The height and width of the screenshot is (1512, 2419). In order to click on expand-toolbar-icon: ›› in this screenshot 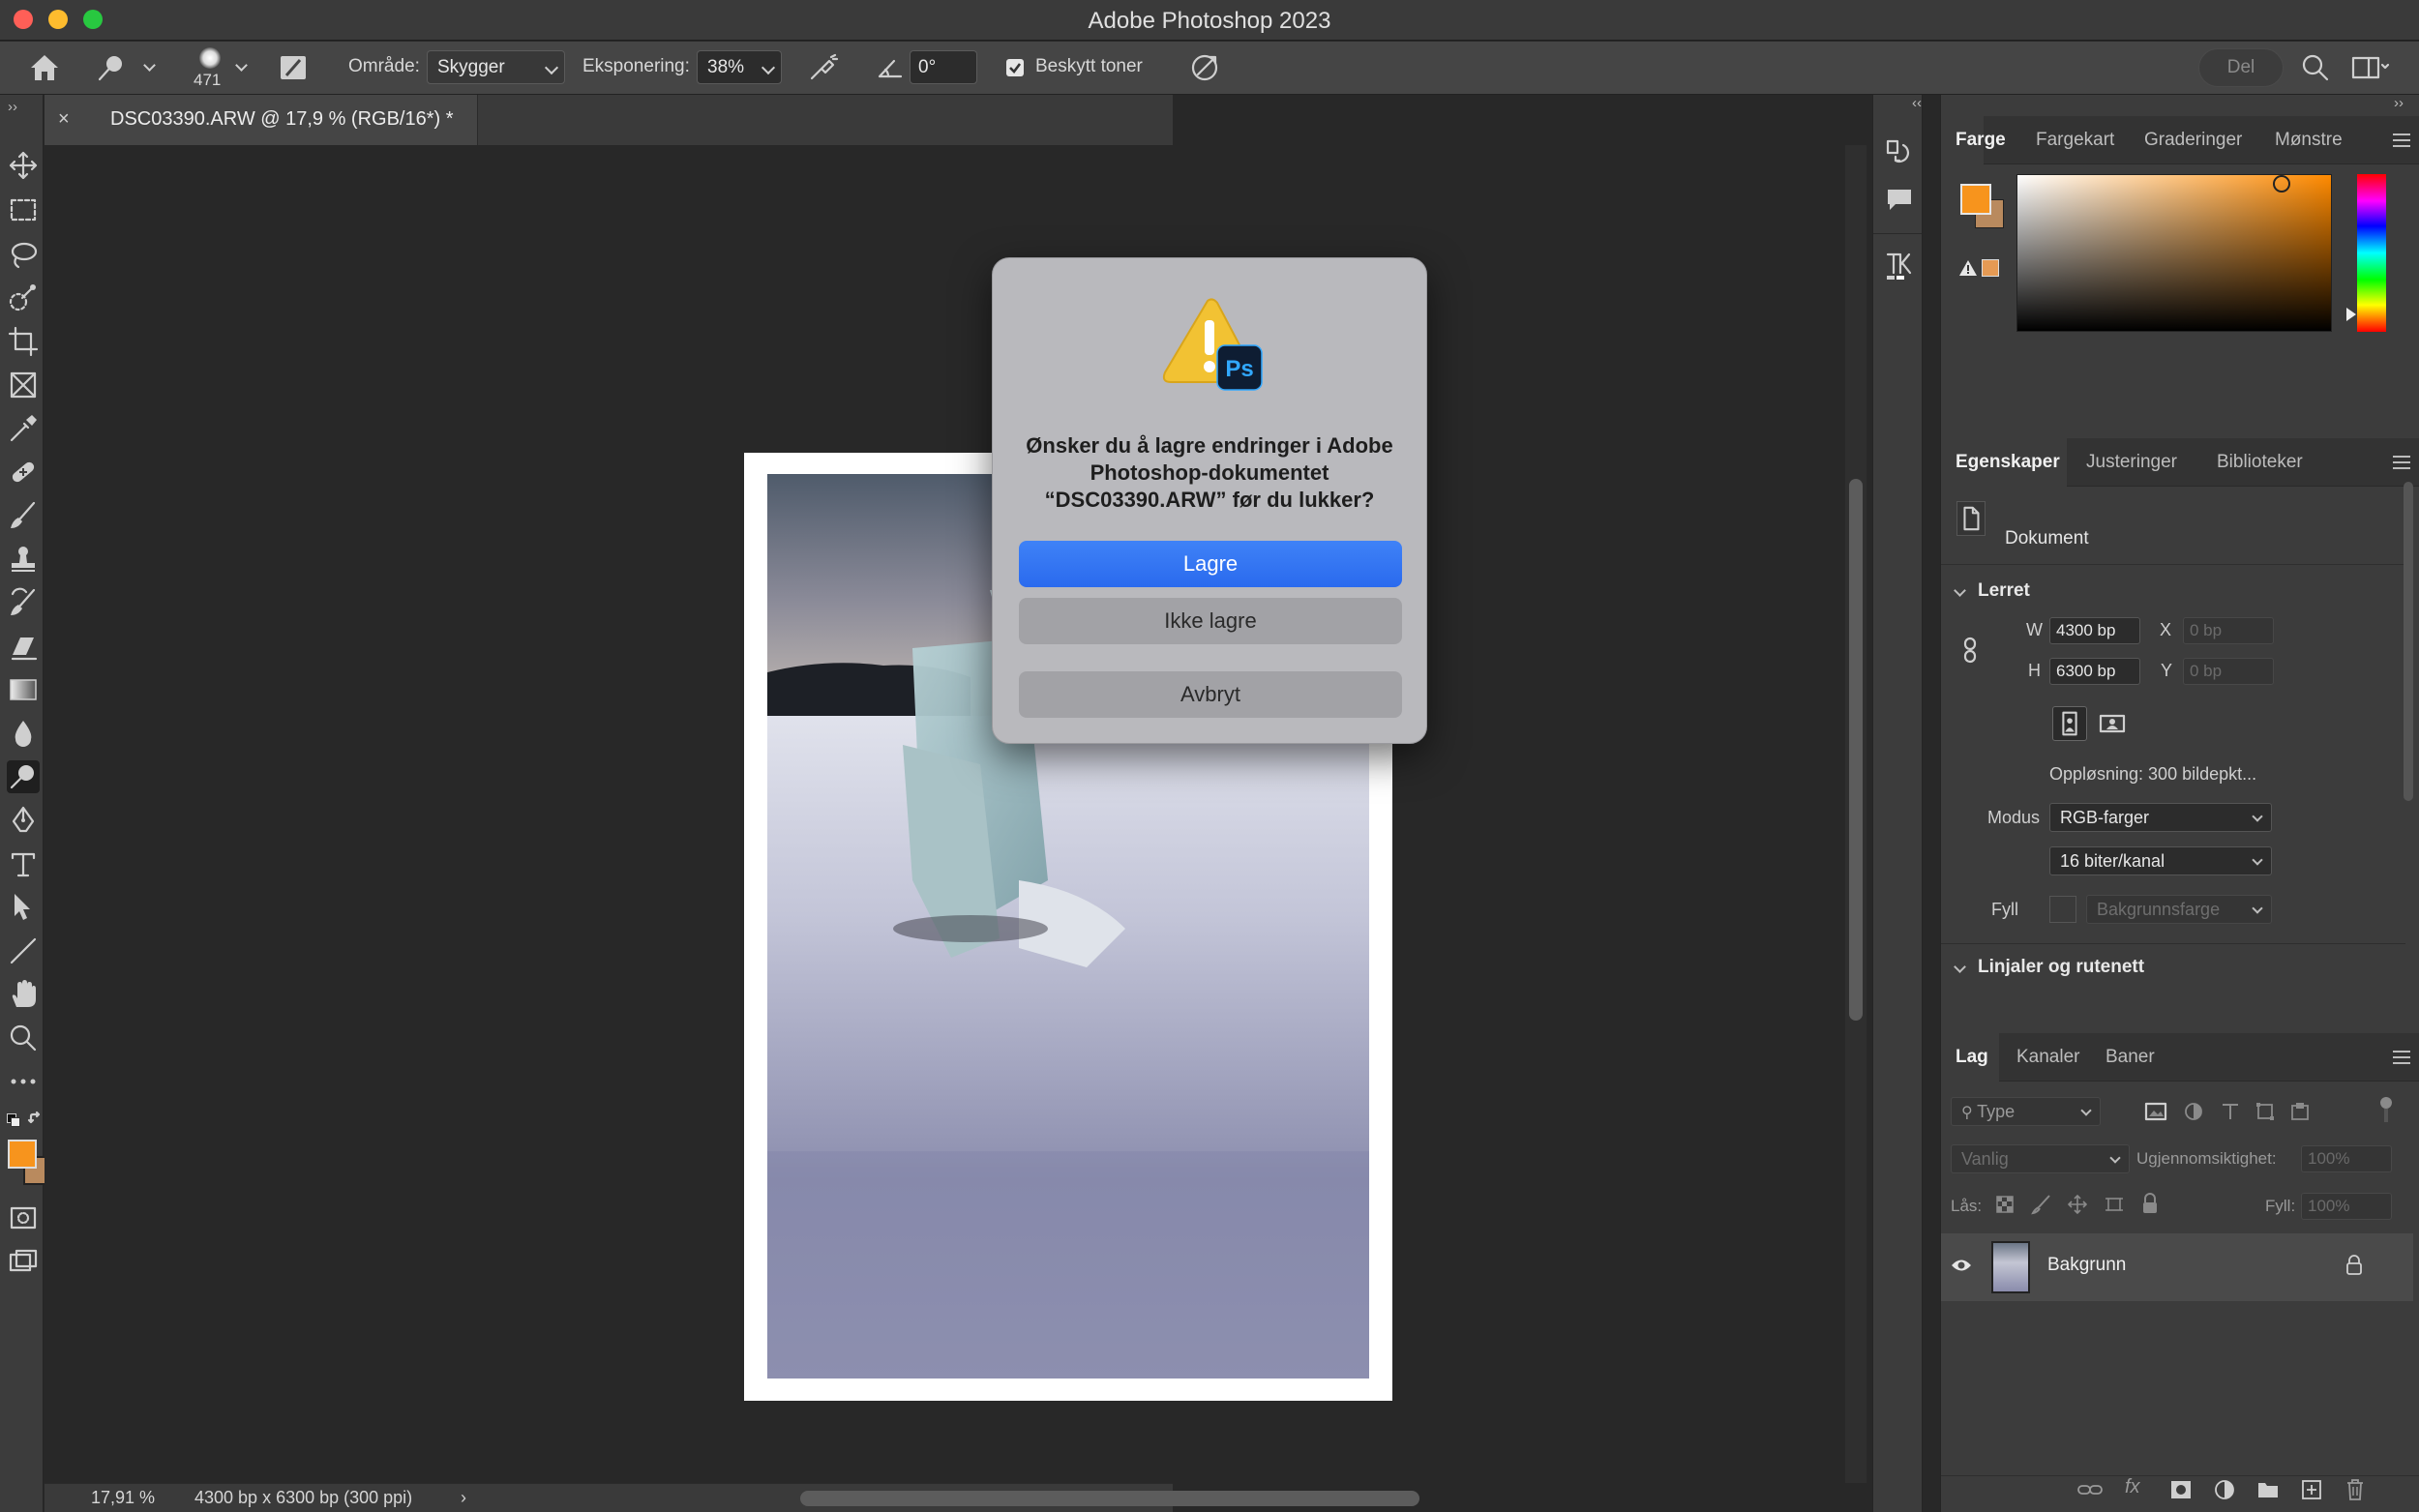, I will do `click(13, 107)`.